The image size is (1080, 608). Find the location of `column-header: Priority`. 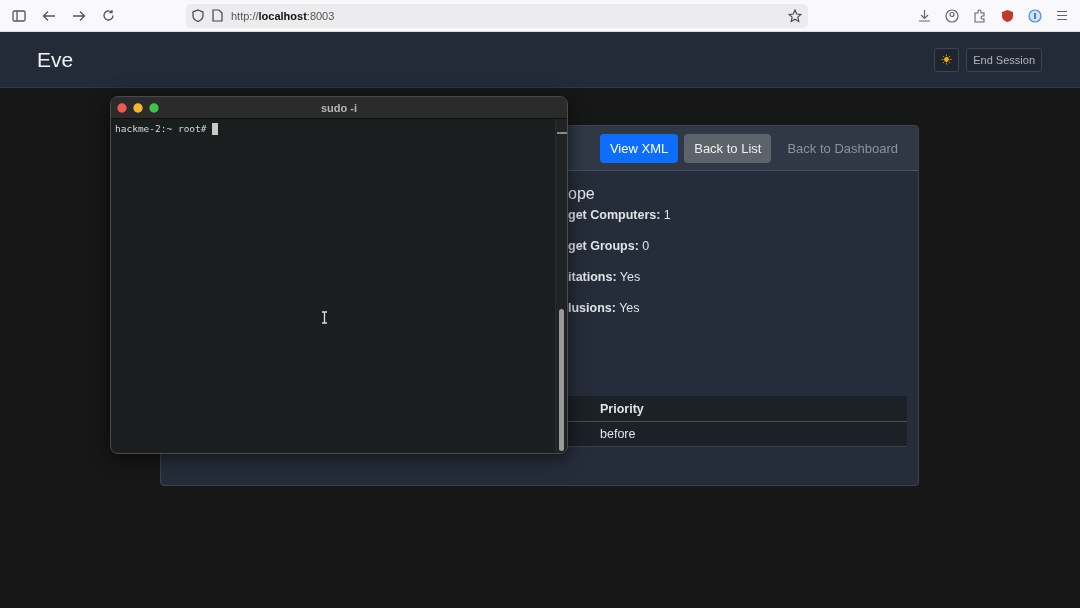

column-header: Priority is located at coordinates (737, 409).